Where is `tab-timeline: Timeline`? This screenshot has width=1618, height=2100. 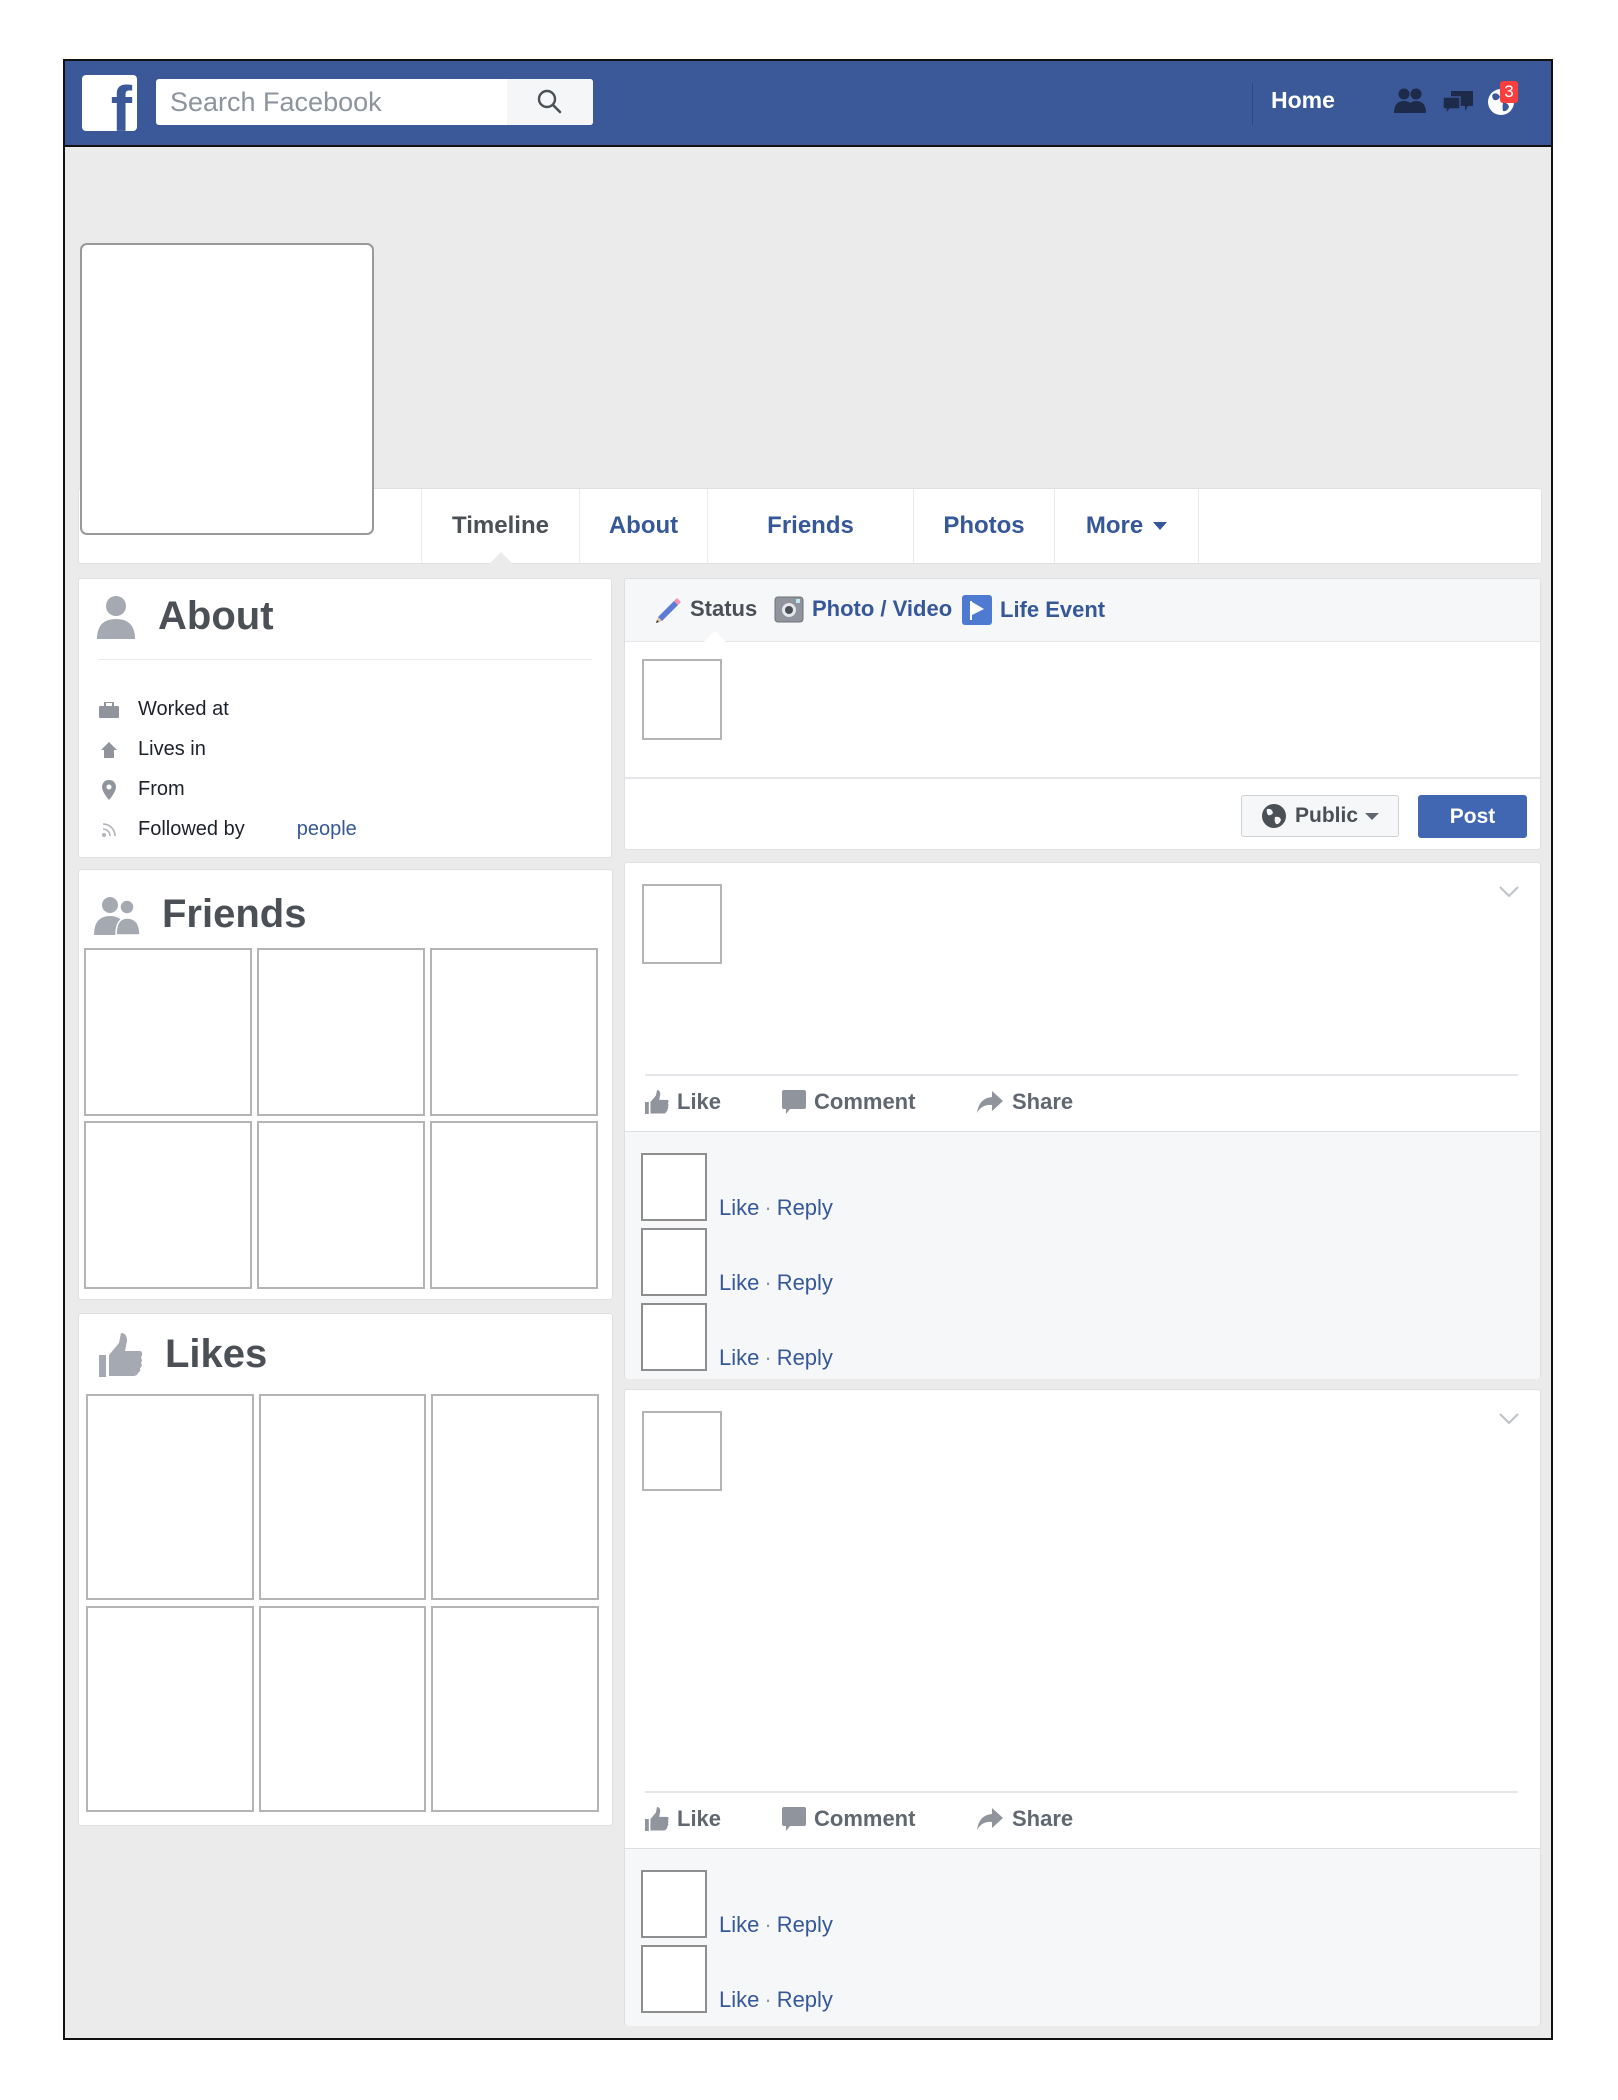 tab-timeline: Timeline is located at coordinates (500, 526).